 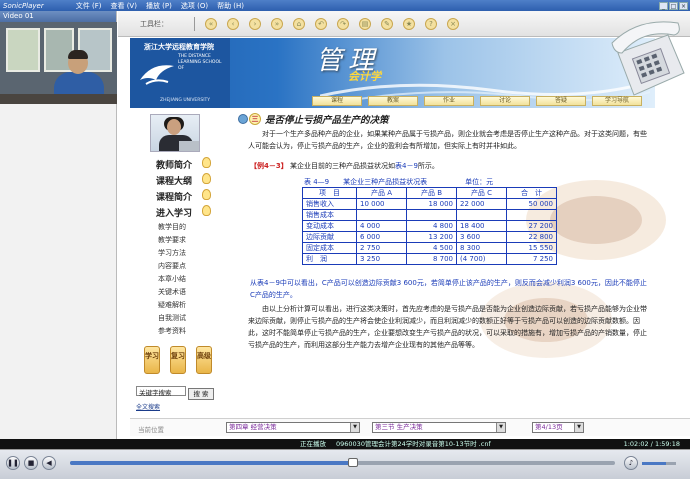 I want to click on table-row: 变动成本 4 000 4 800 18 400 27 200, so click(x=429, y=226).